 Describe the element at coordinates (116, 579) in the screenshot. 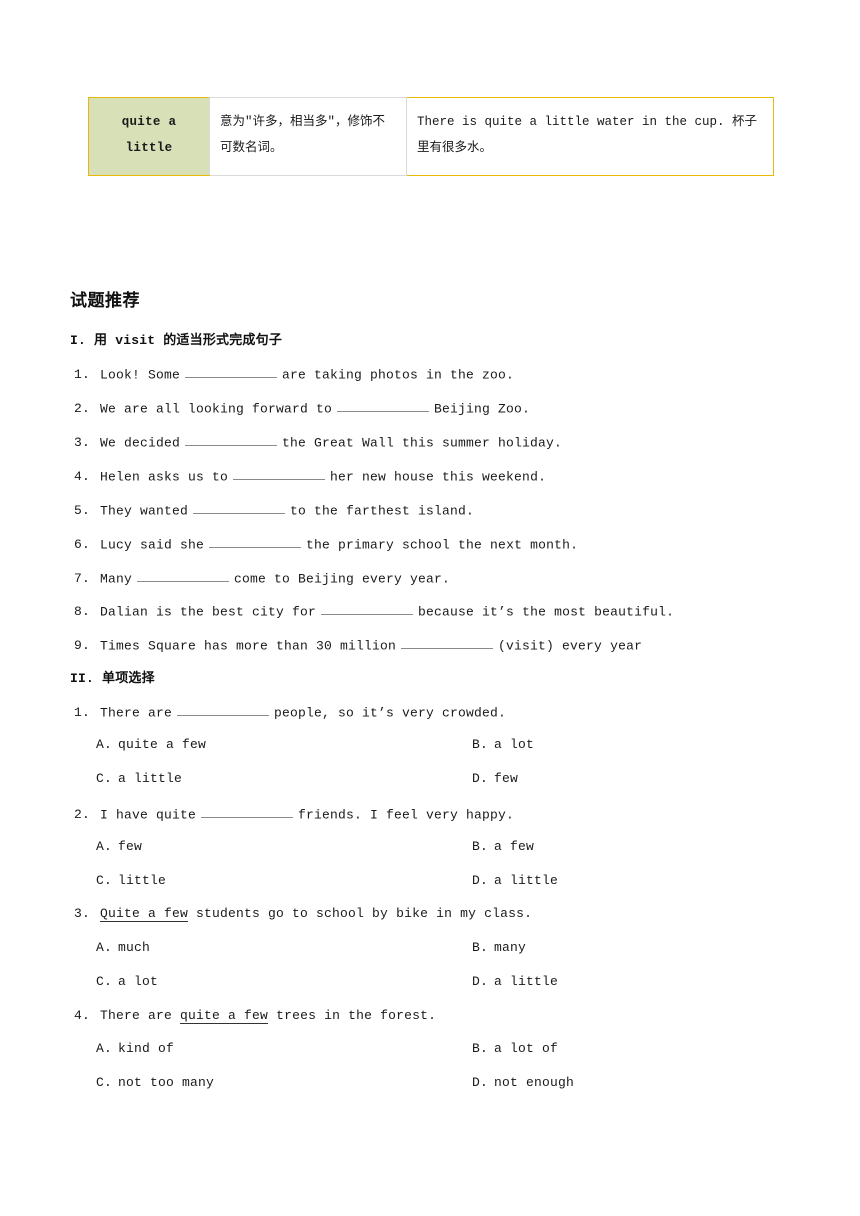

I see `question-text-before: Many` at that location.